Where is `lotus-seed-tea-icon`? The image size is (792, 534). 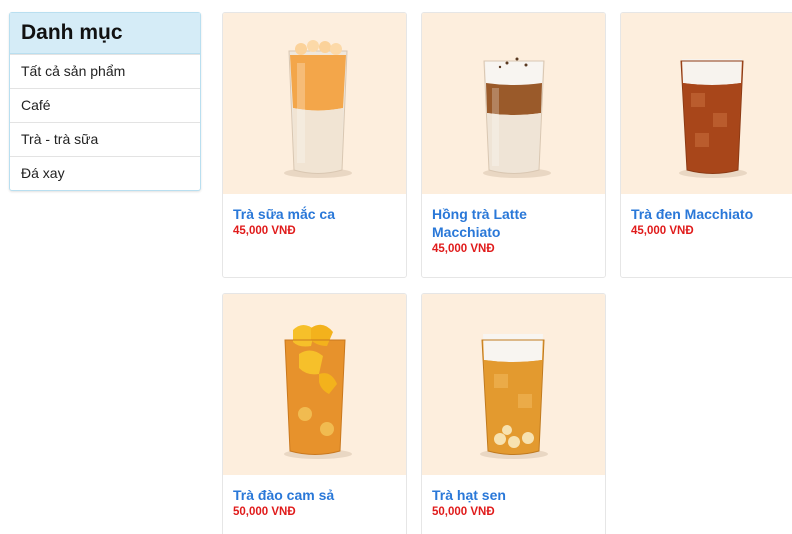
lotus-seed-tea-icon is located at coordinates (514, 396).